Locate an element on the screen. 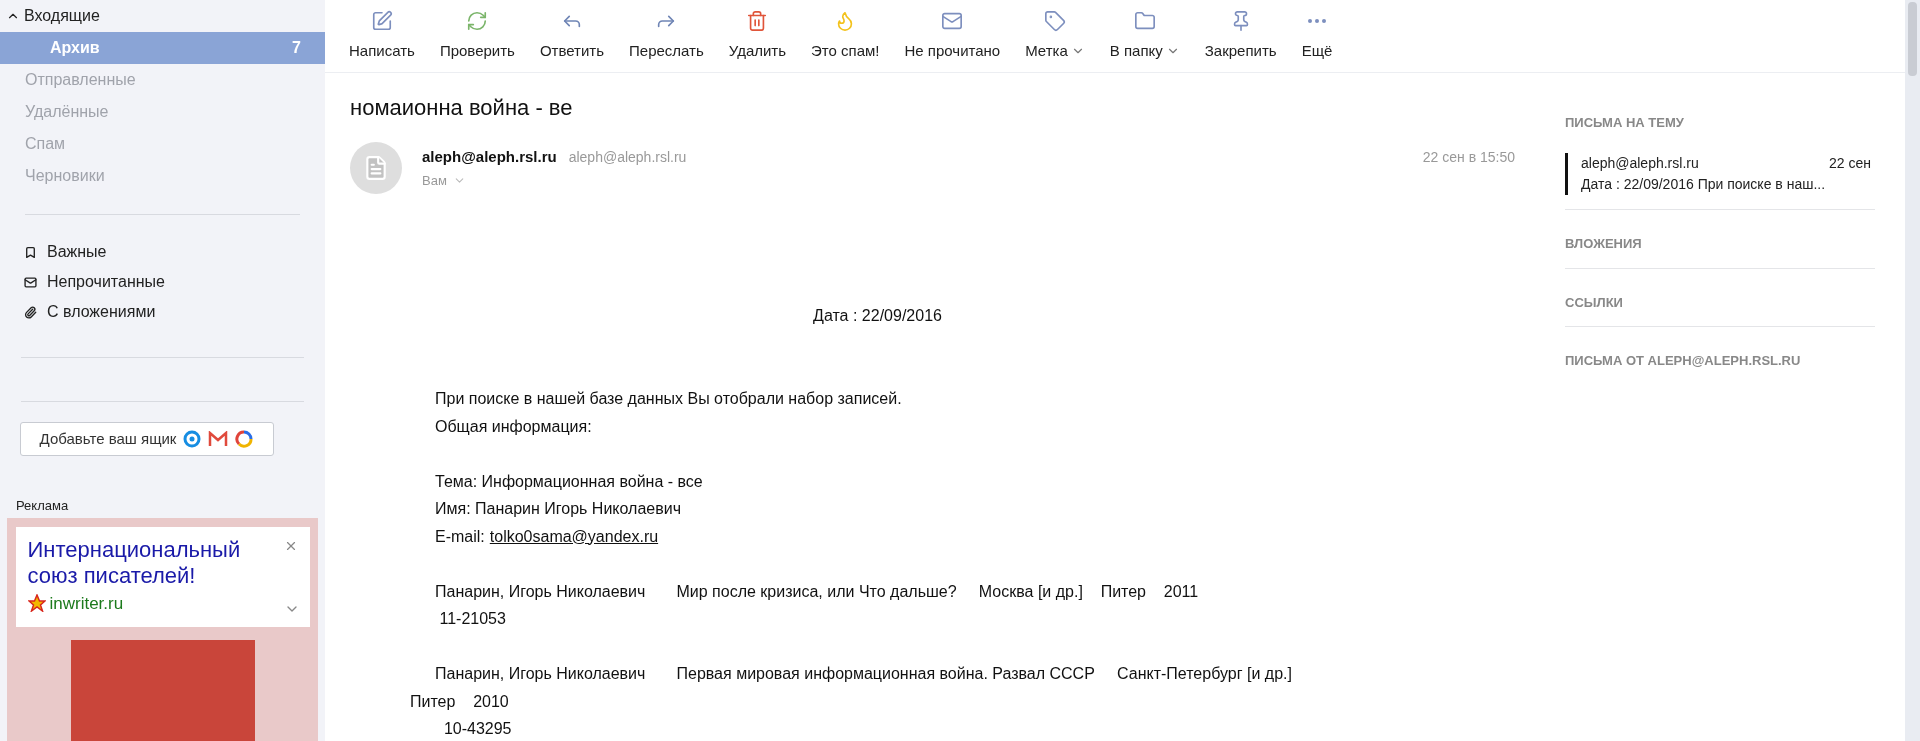 This screenshot has width=1920, height=741. filter-item: Важные is located at coordinates (162, 252).